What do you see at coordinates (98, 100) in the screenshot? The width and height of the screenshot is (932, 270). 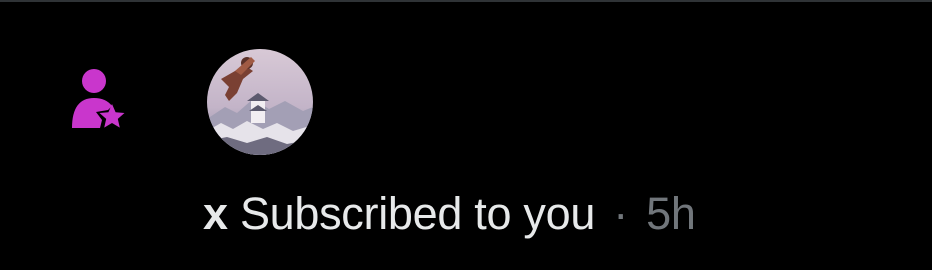 I see `person-star-icon` at bounding box center [98, 100].